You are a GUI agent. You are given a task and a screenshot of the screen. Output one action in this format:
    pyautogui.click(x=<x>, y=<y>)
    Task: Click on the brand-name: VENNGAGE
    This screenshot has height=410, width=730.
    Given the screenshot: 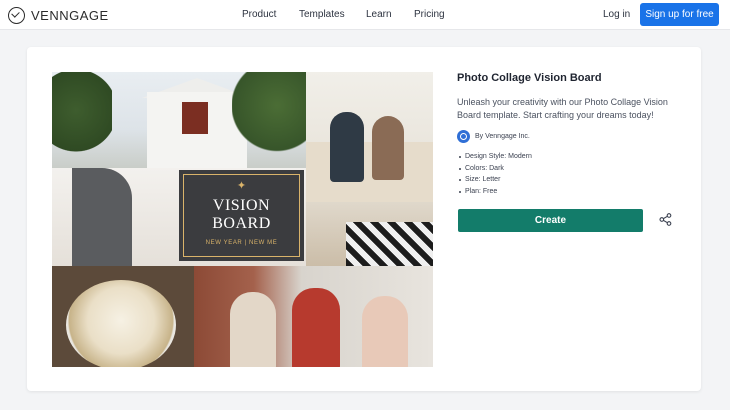 What is the action you would take?
    pyautogui.click(x=70, y=15)
    